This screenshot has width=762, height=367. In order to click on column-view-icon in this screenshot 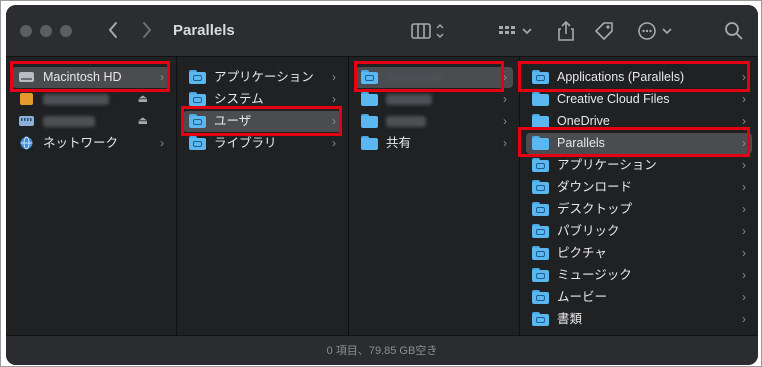, I will do `click(426, 31)`.